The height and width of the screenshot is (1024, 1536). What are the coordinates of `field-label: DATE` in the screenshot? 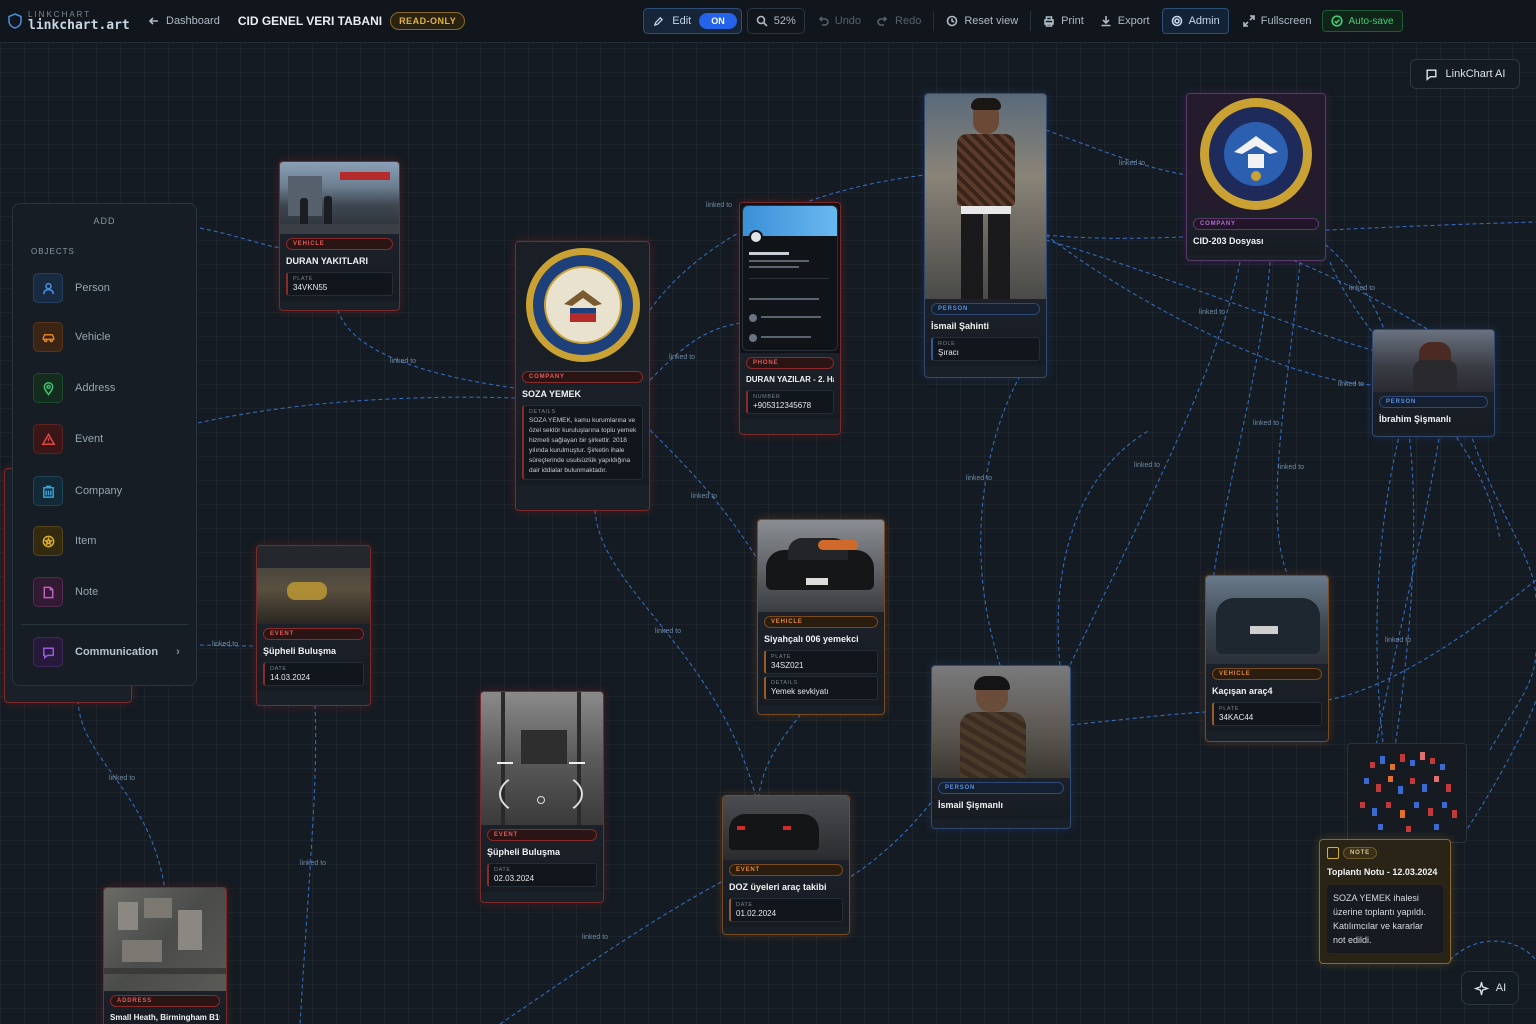 It's located at (278, 669).